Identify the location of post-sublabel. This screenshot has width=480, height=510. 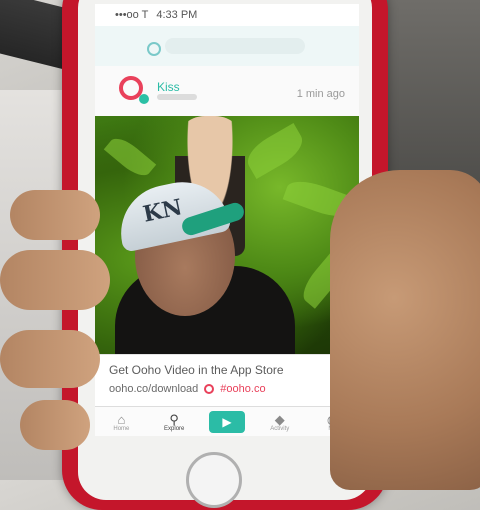
(177, 97).